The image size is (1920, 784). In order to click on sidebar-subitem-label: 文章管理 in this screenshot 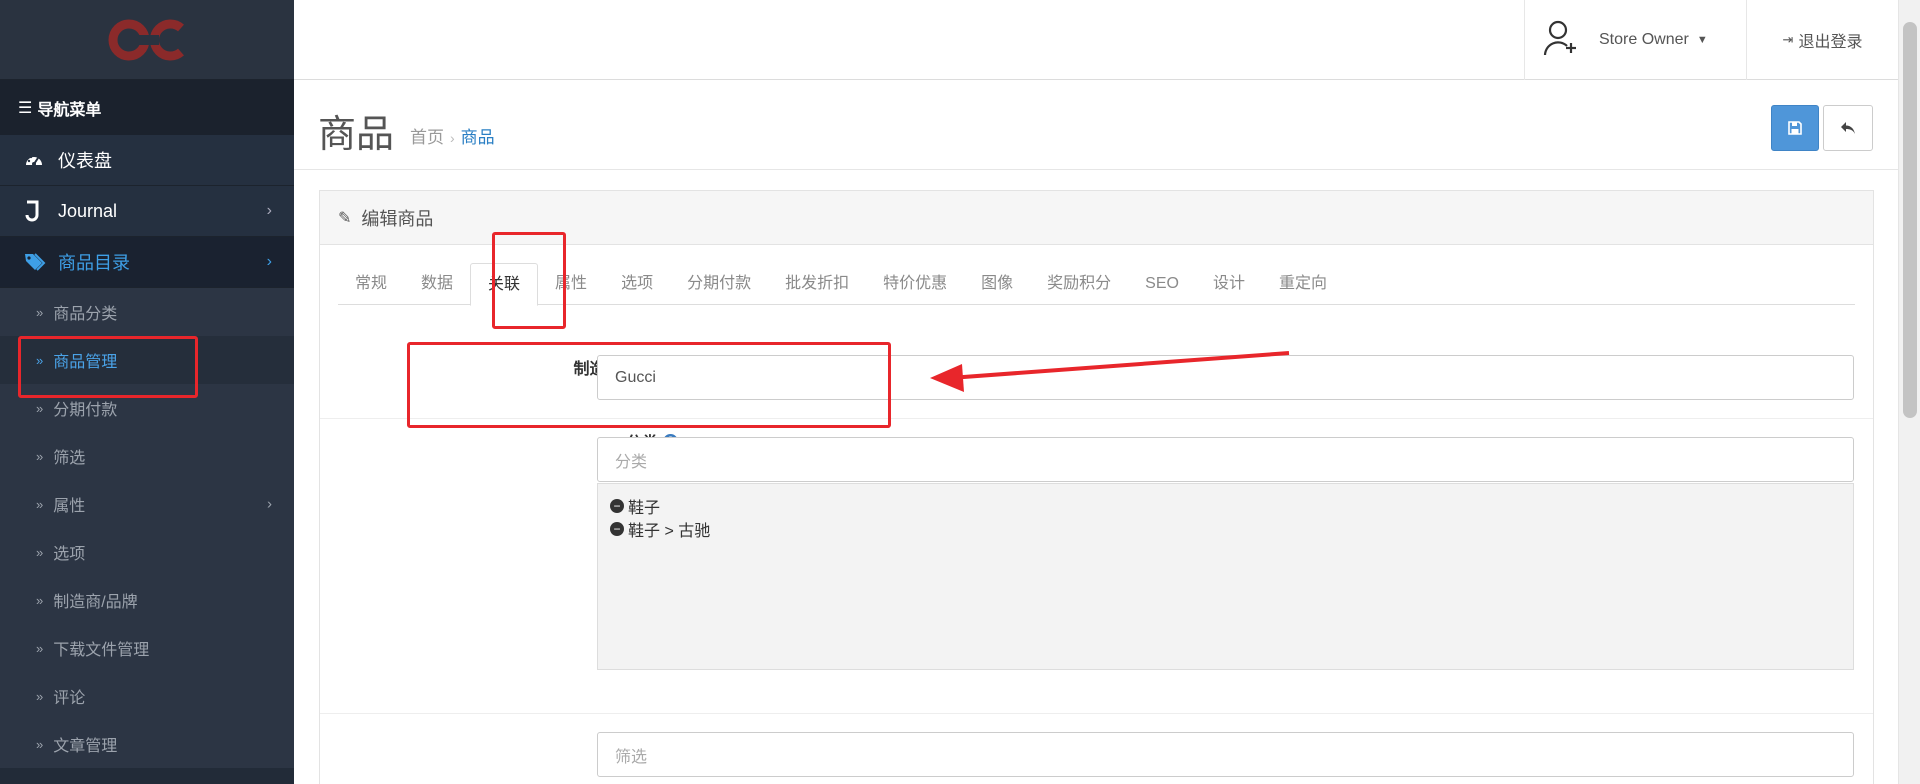, I will do `click(85, 746)`.